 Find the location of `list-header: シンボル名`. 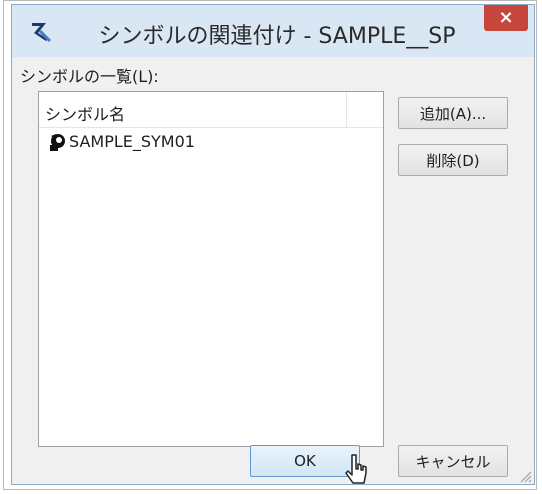

list-header: シンボル名 is located at coordinates (211, 110).